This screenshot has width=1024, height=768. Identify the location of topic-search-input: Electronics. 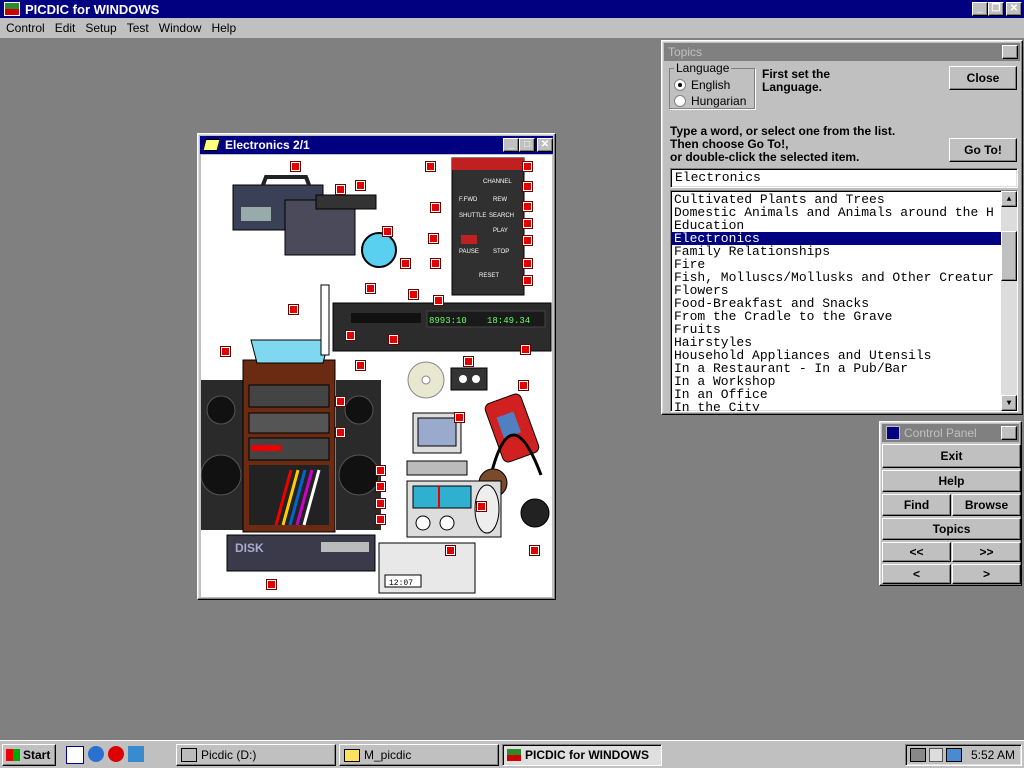
(844, 178).